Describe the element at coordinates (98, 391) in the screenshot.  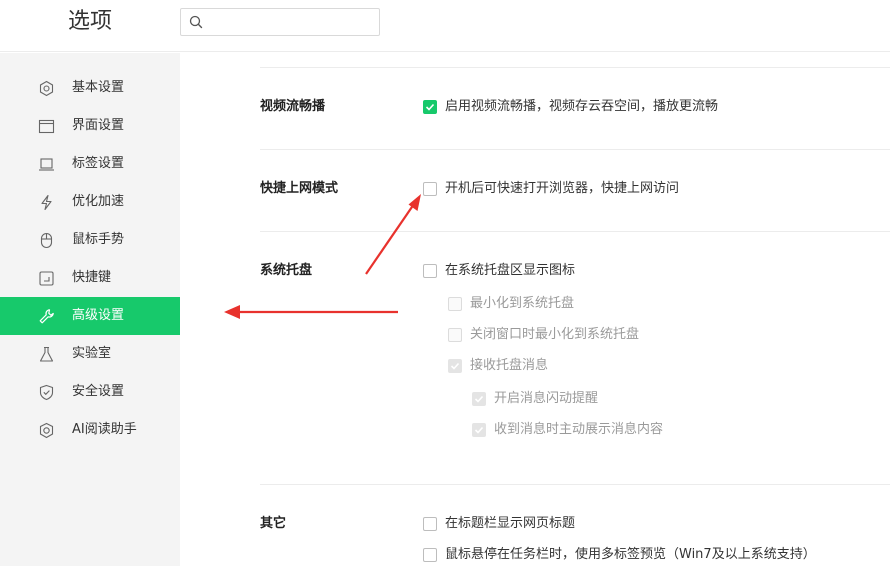
I see `sidebar-item-label: 安全设置` at that location.